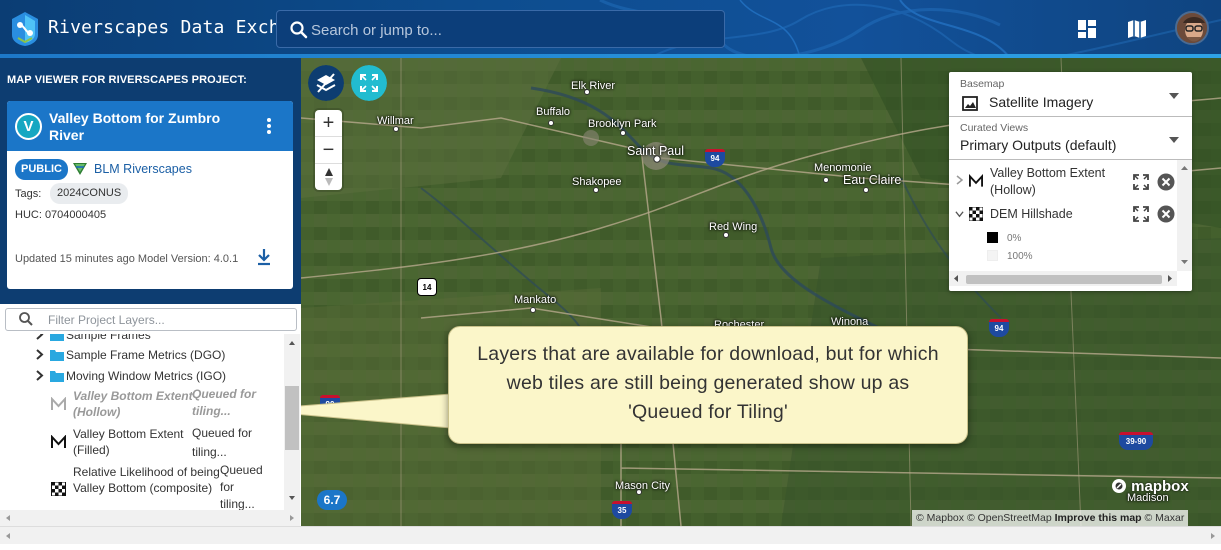 Image resolution: width=1221 pixels, height=550 pixels. What do you see at coordinates (1009, 518) in the screenshot?
I see `attribution-osm-link: © OpenStreetMap` at bounding box center [1009, 518].